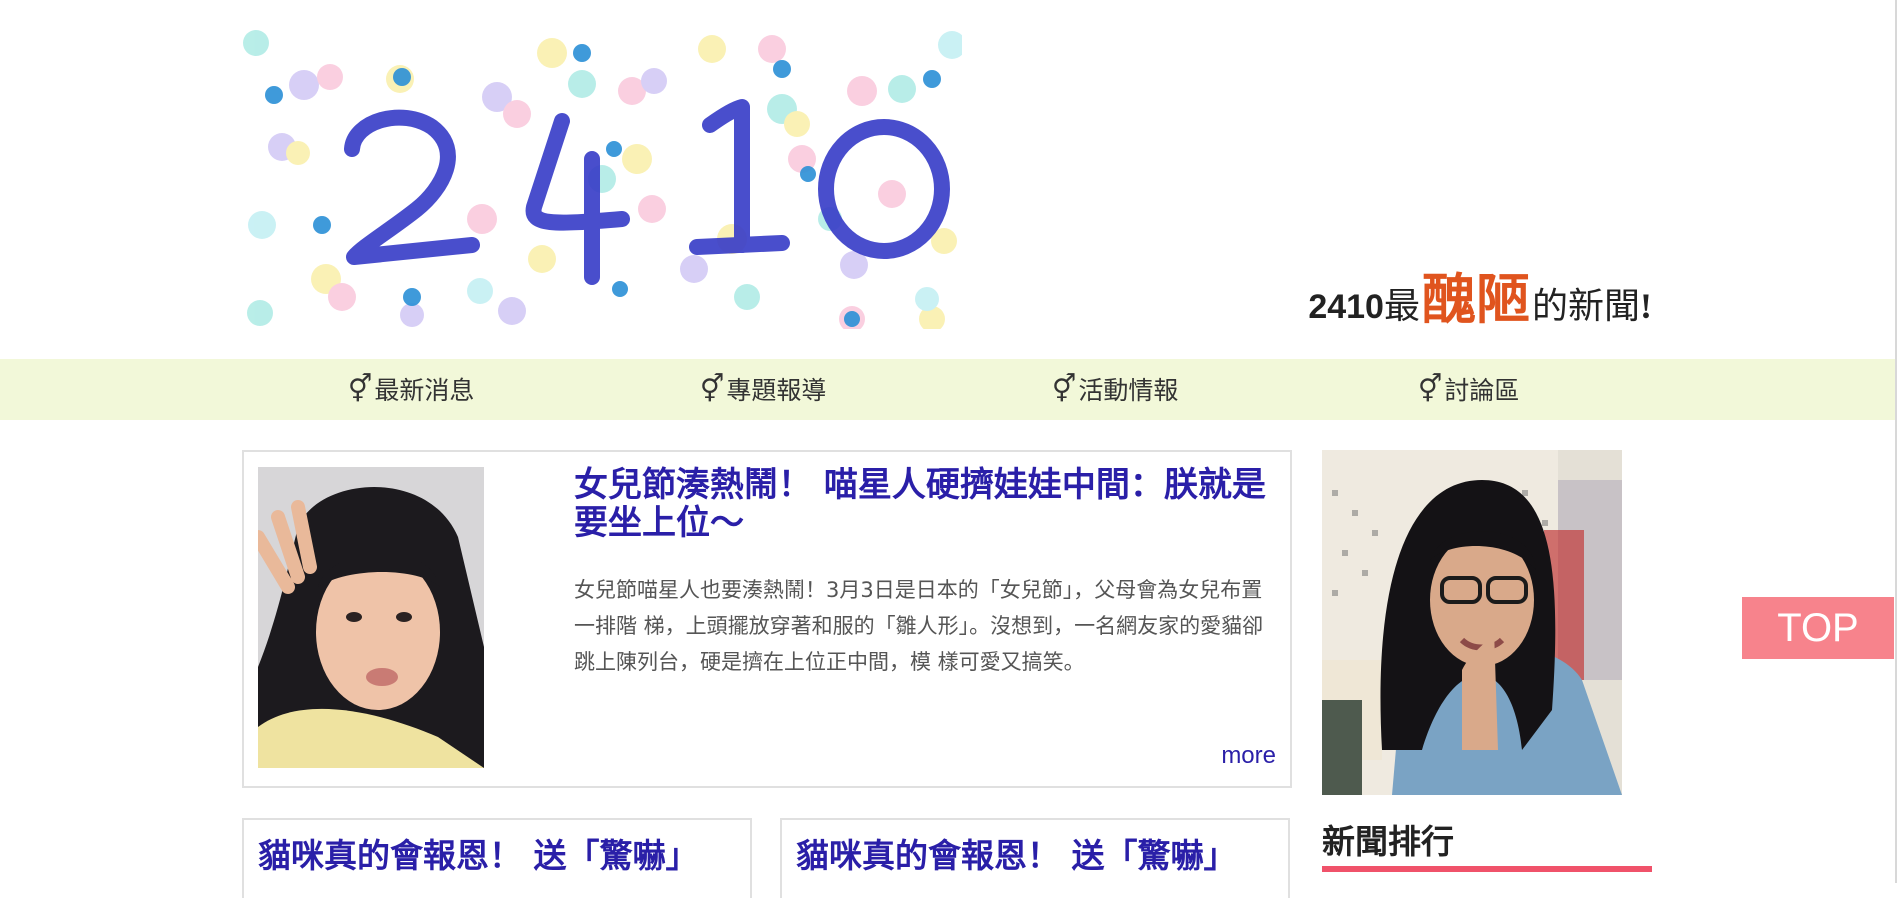  What do you see at coordinates (1475, 300) in the screenshot?
I see `tagline-highlight: 醜陋` at bounding box center [1475, 300].